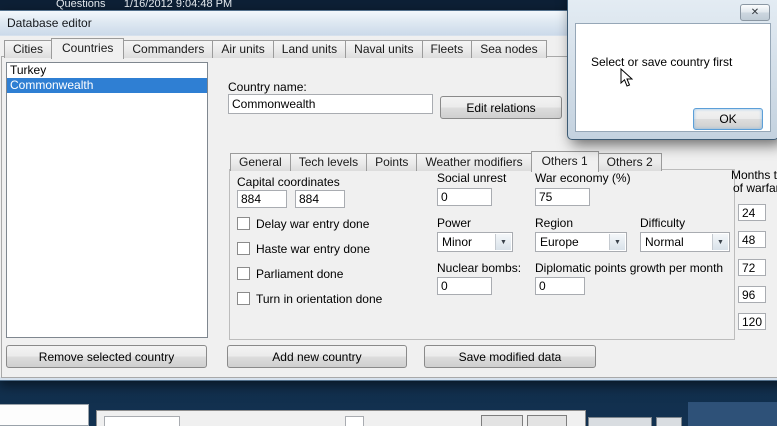  What do you see at coordinates (501, 107) in the screenshot?
I see `edit-relations-button: Edit relations` at bounding box center [501, 107].